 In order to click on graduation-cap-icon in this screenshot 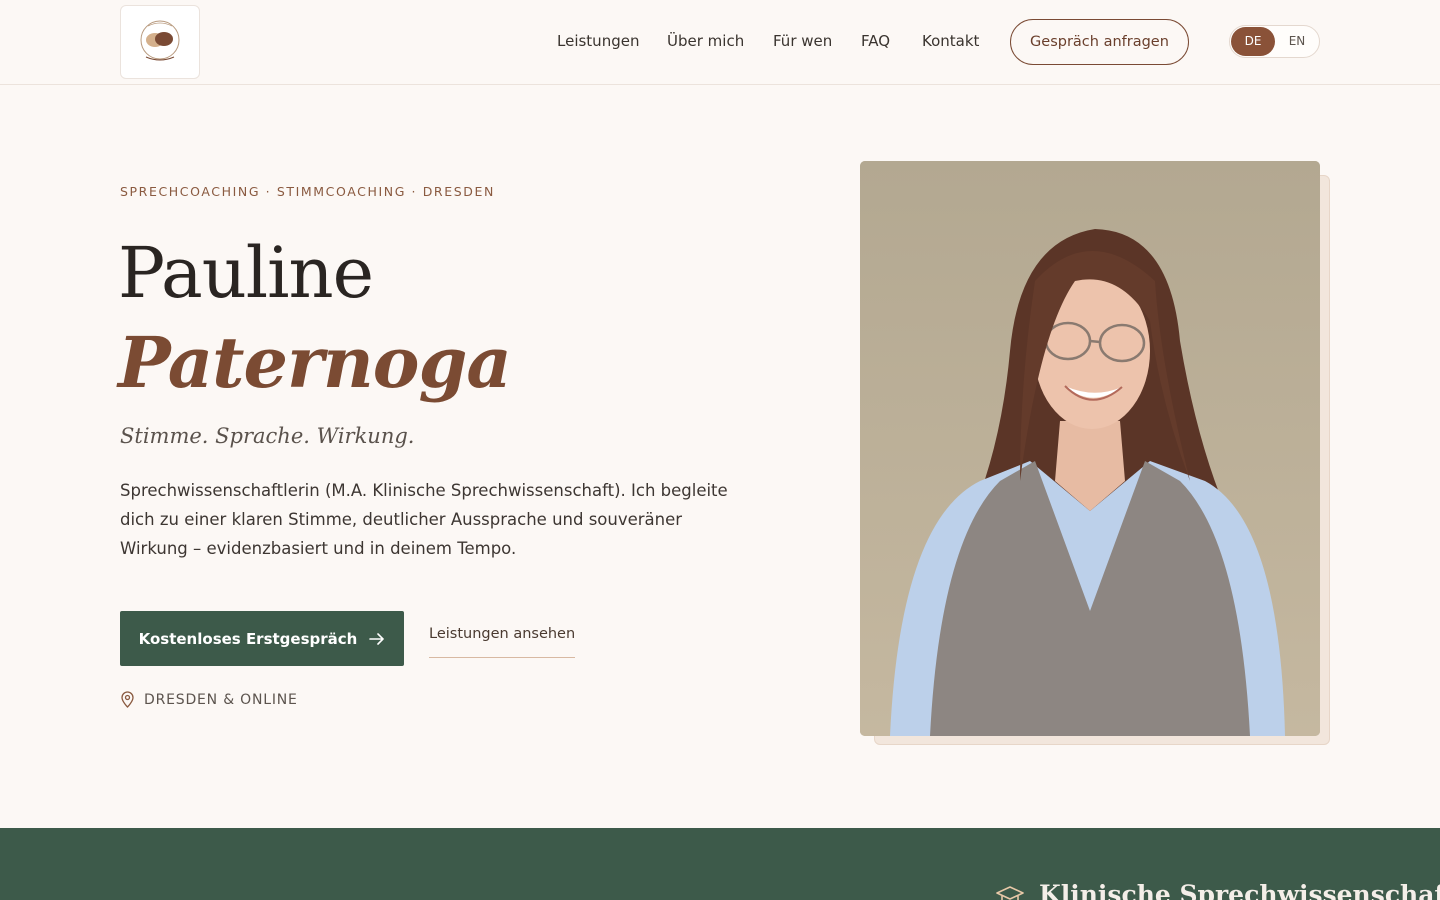, I will do `click(1010, 893)`.